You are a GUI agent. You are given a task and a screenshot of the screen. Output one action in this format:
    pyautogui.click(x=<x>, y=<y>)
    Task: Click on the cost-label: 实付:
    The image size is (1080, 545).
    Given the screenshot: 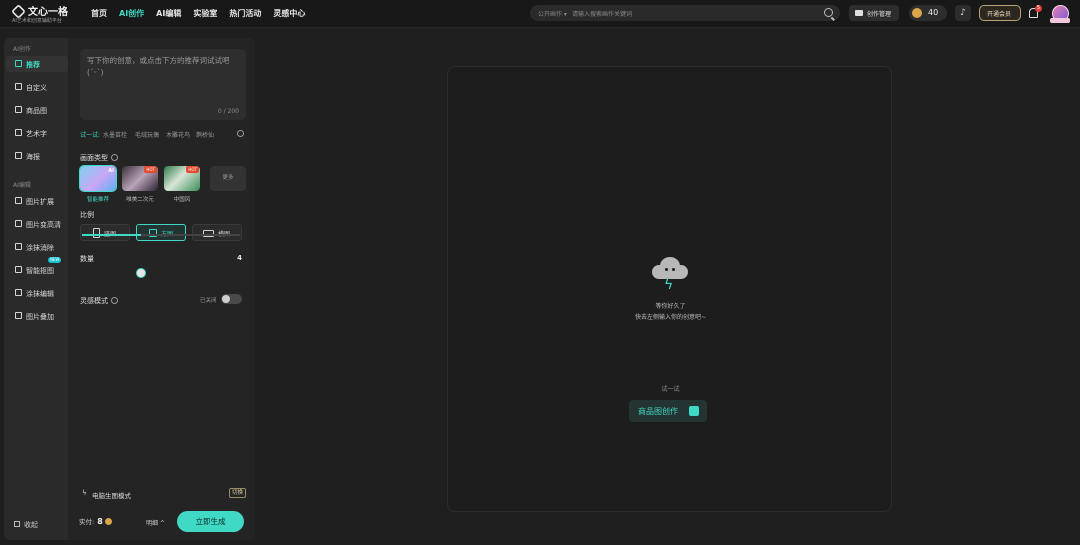 What is the action you would take?
    pyautogui.click(x=87, y=522)
    